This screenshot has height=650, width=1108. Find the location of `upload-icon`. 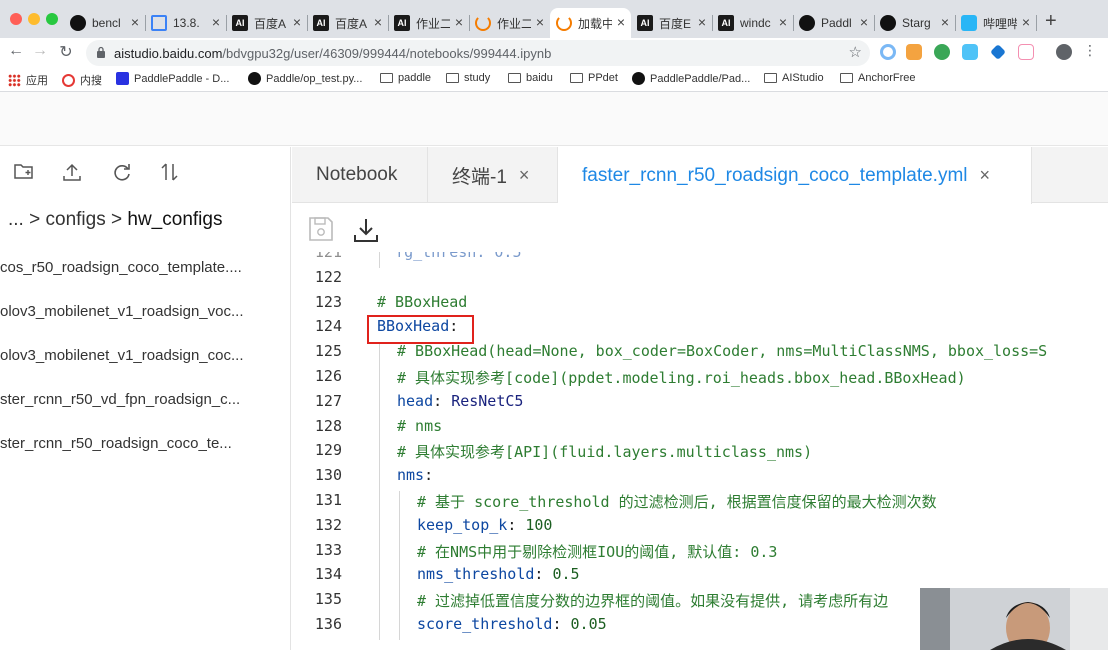

upload-icon is located at coordinates (72, 173).